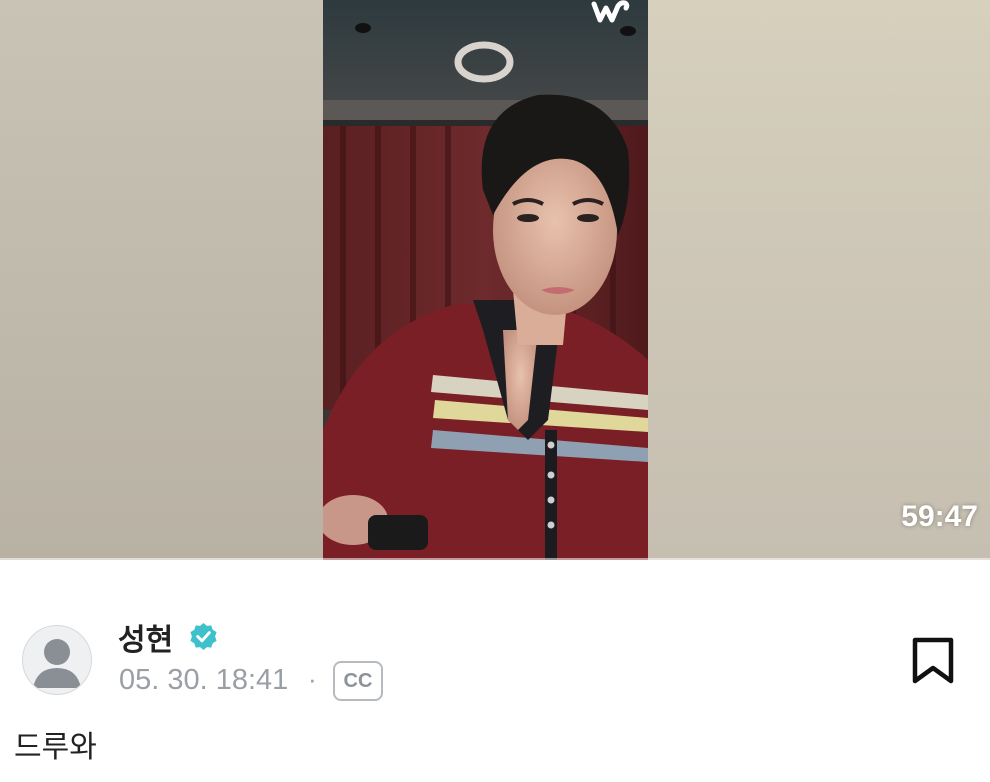 The height and width of the screenshot is (782, 990). Describe the element at coordinates (204, 680) in the screenshot. I see `post-timestamp: 05. 30. 18:41` at that location.